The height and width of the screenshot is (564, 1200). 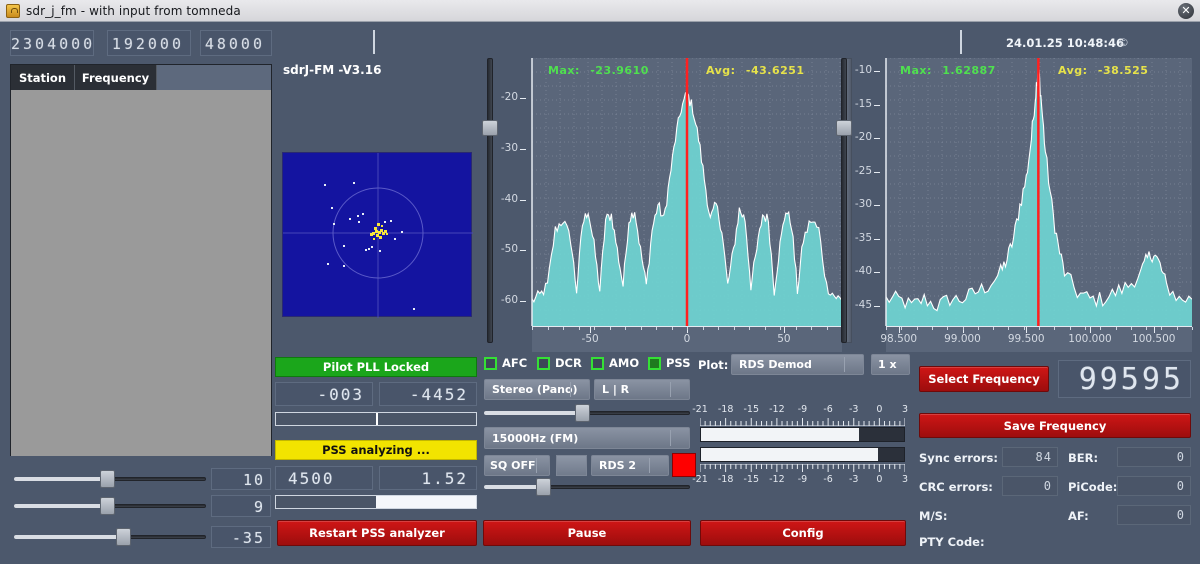 What do you see at coordinates (886, 192) in the screenshot?
I see `chart2-y-axis` at bounding box center [886, 192].